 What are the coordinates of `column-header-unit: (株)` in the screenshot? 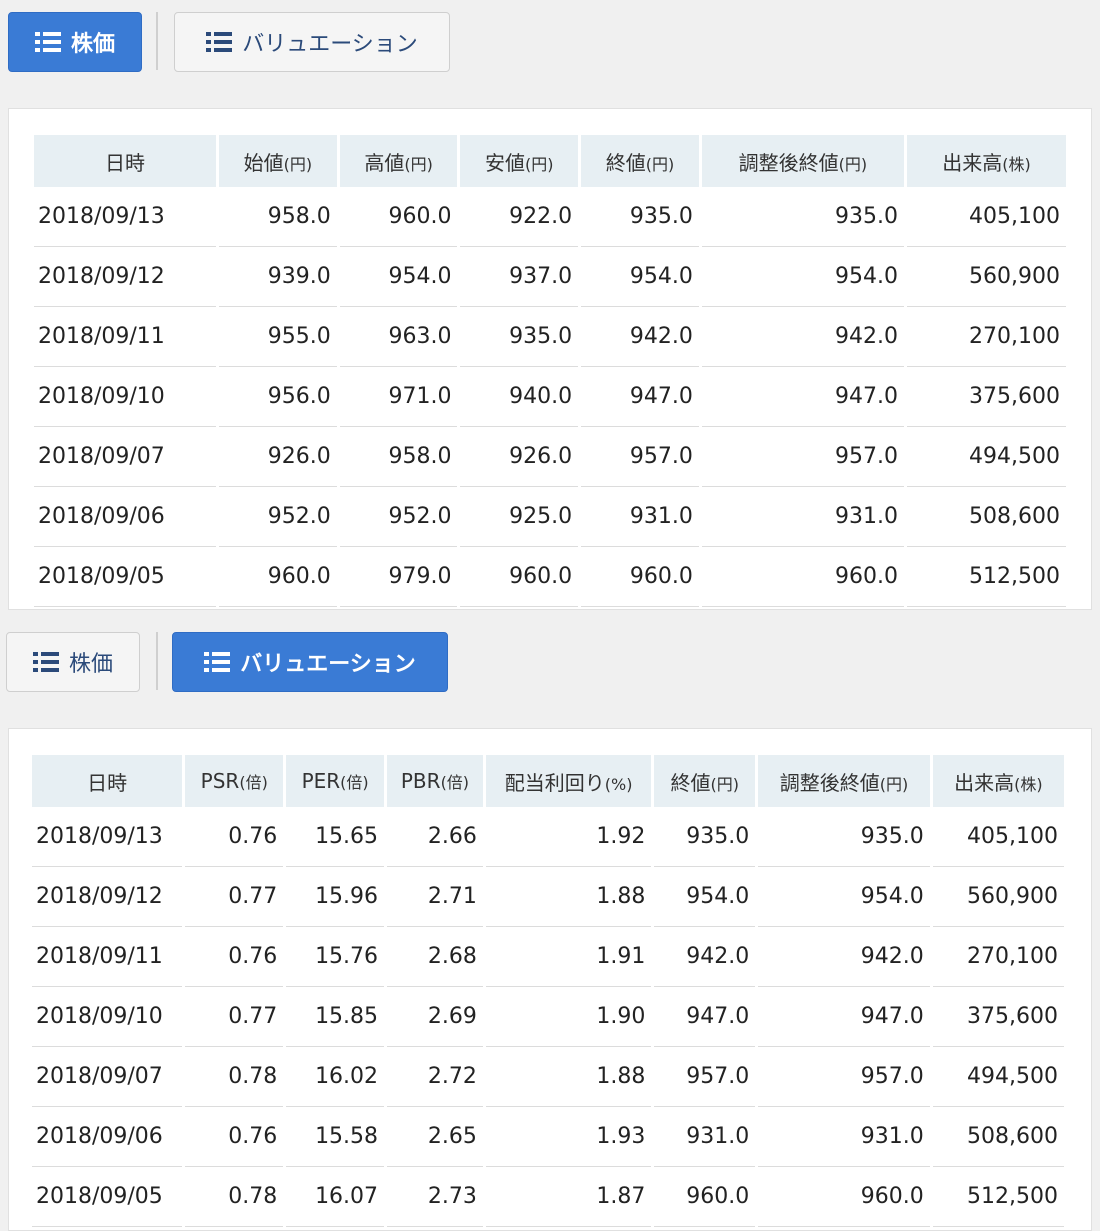 It's located at (1016, 164).